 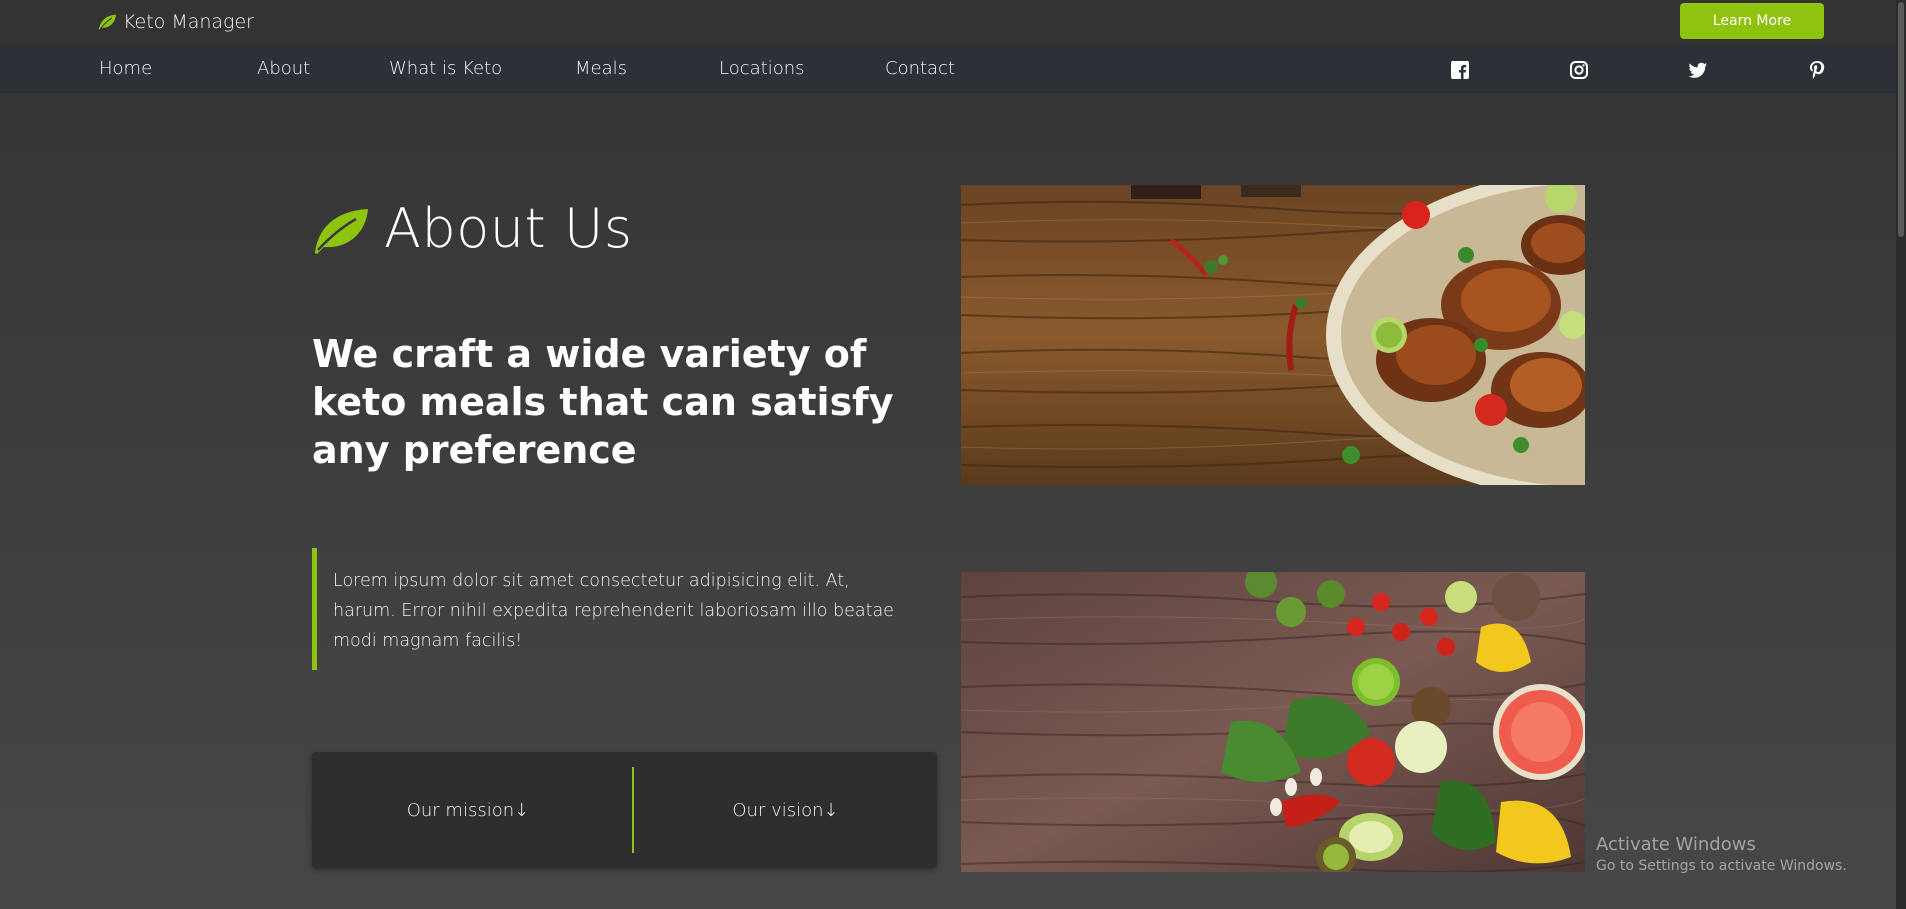 What do you see at coordinates (953, 22) in the screenshot?
I see `top-bar: Keto Manager Learn More` at bounding box center [953, 22].